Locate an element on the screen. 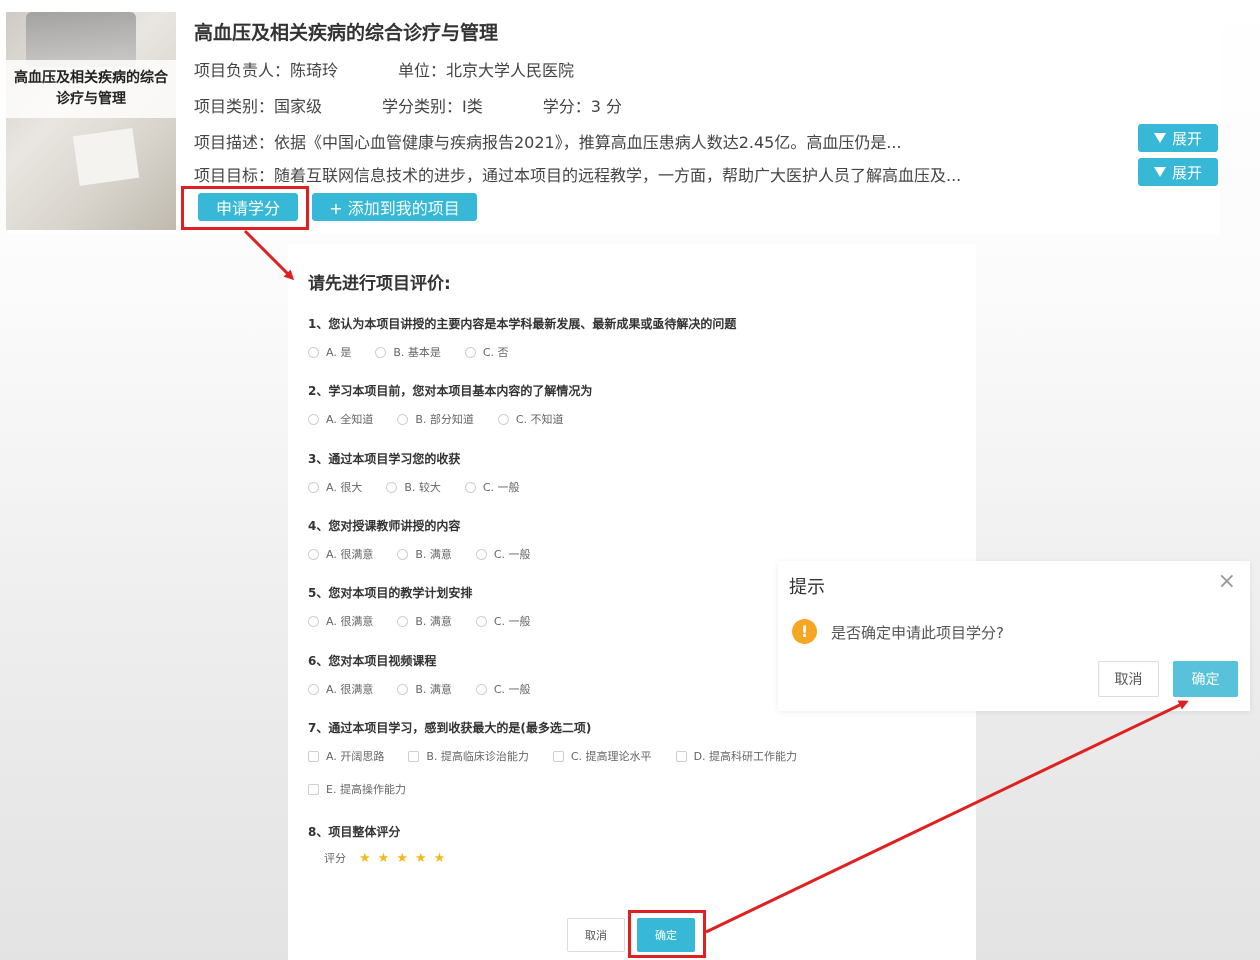  arrow-to-dialog-confirm is located at coordinates (947, 817).